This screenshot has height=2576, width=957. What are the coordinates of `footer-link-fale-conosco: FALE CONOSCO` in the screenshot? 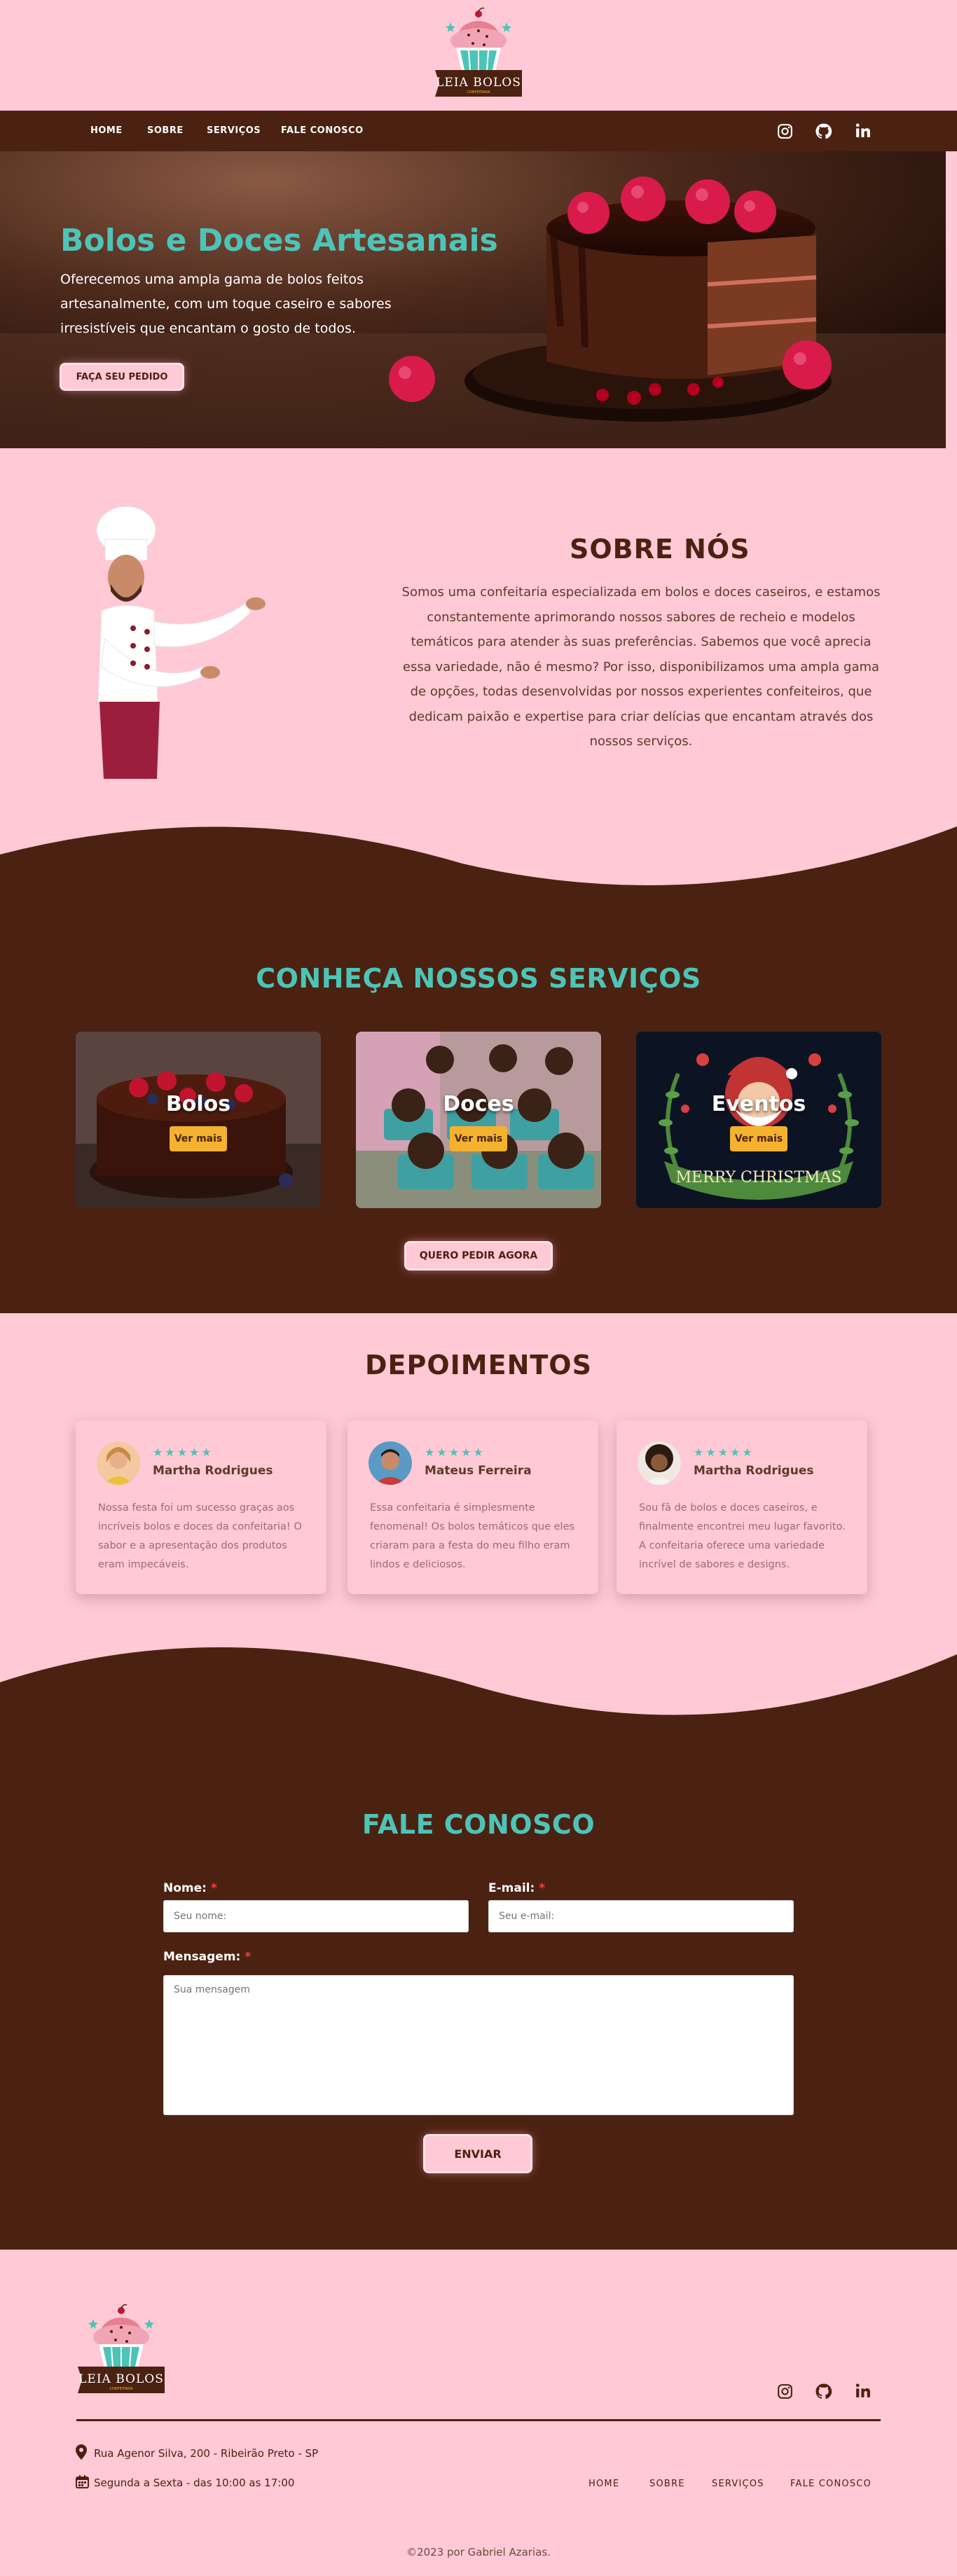 It's located at (831, 2484).